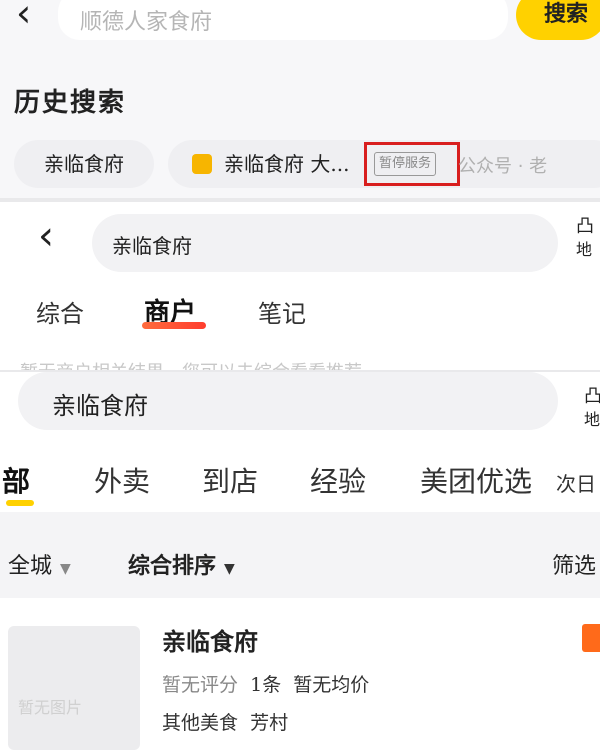  What do you see at coordinates (74, 688) in the screenshot?
I see `result-thumbnail` at bounding box center [74, 688].